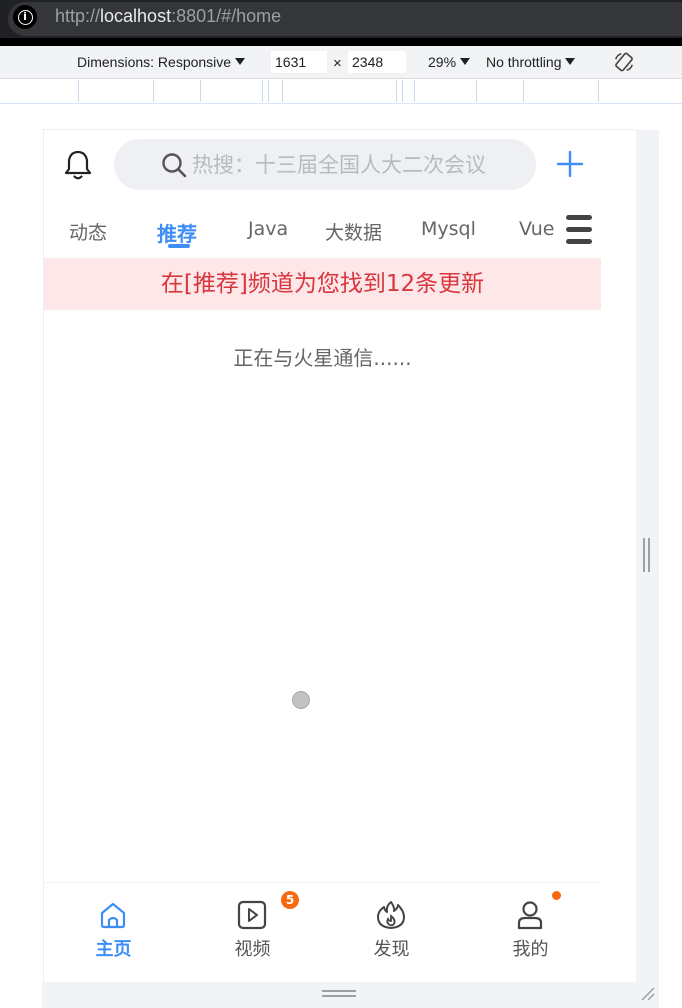 This screenshot has width=682, height=1008. What do you see at coordinates (579, 230) in the screenshot?
I see `channel-menu-icon` at bounding box center [579, 230].